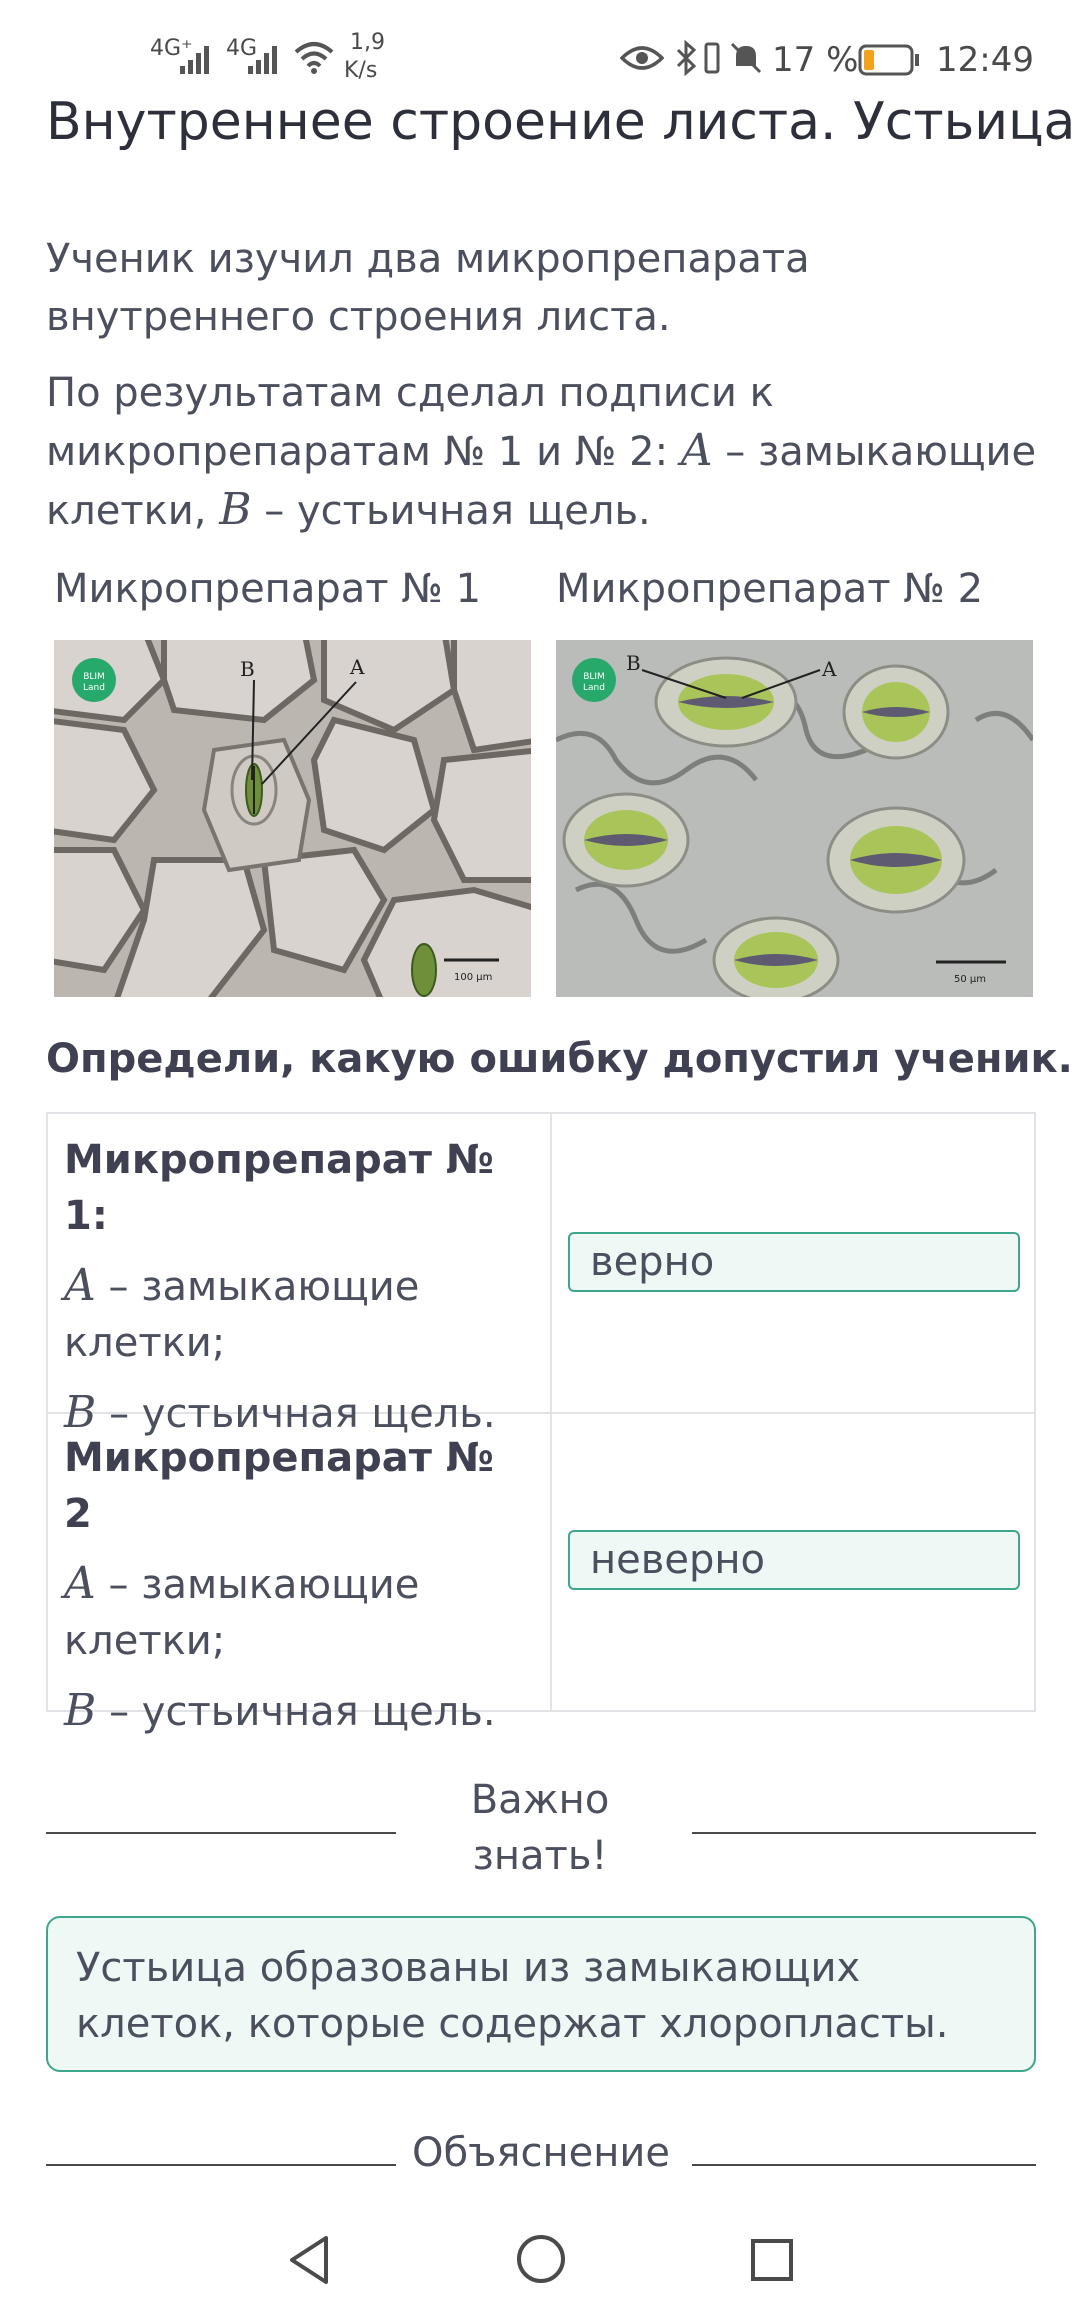 The width and height of the screenshot is (1080, 2310). Describe the element at coordinates (864, 2165) in the screenshot. I see `explanation-divider-right` at that location.